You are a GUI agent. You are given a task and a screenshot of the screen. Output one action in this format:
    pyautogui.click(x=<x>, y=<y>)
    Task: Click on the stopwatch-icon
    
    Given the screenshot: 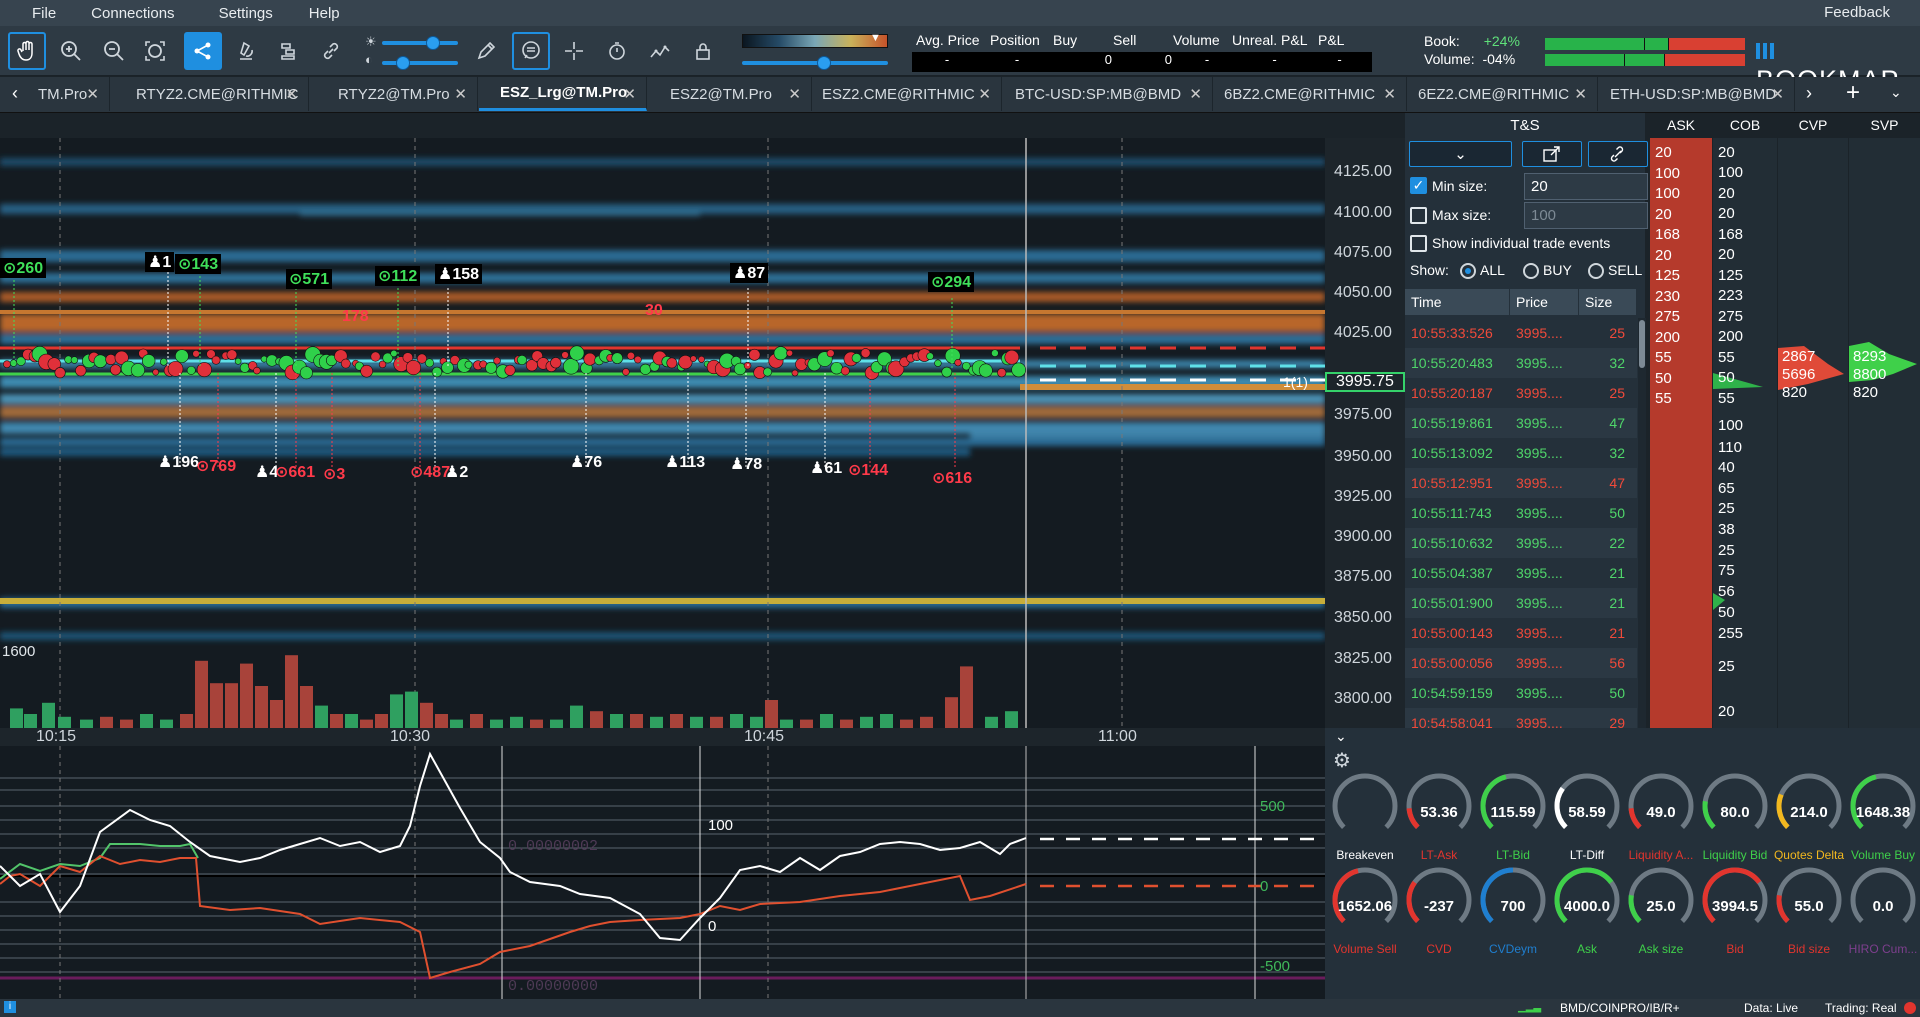 What is the action you would take?
    pyautogui.click(x=617, y=51)
    